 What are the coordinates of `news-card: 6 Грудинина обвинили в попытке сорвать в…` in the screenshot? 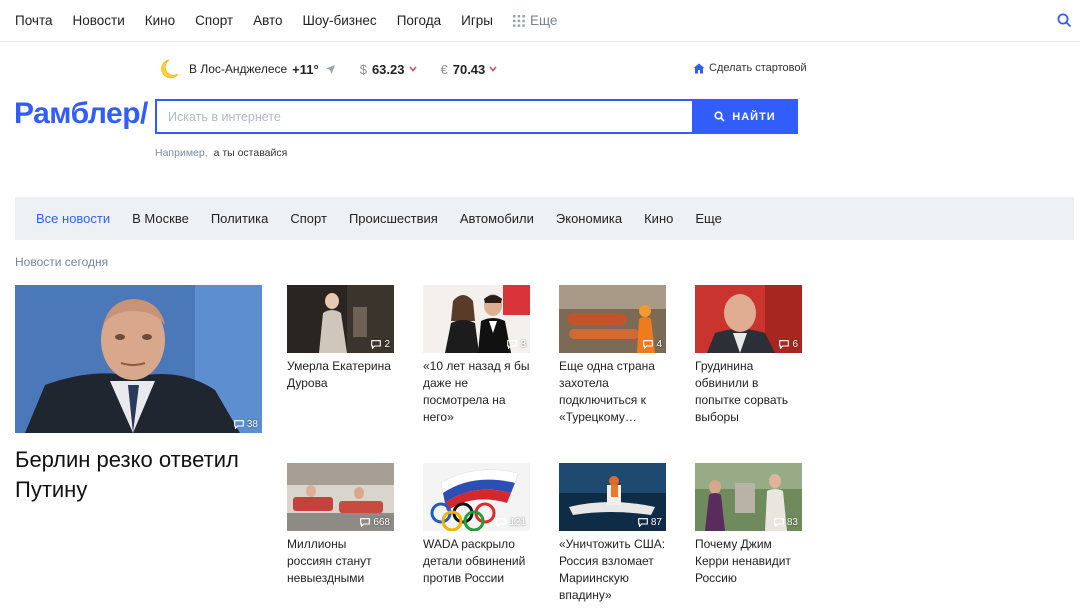 It's located at (748, 355).